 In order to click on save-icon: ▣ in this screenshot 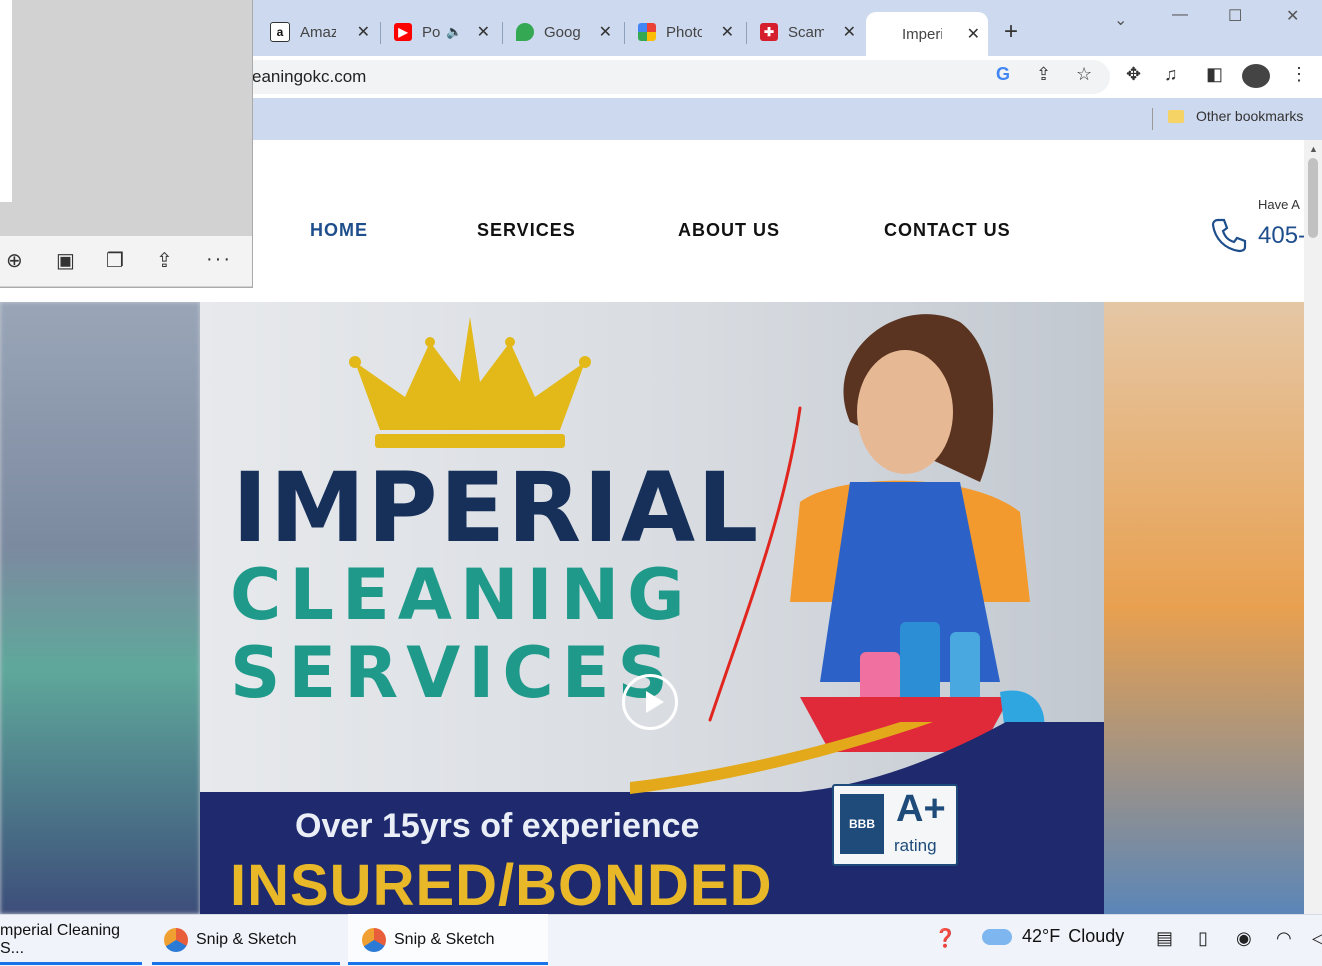, I will do `click(65, 260)`.